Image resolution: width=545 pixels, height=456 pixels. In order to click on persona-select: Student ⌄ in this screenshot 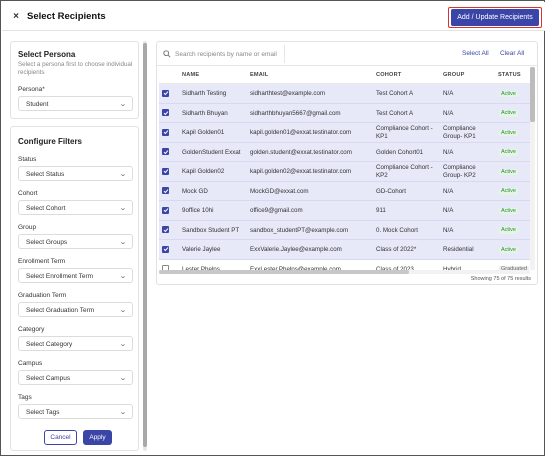, I will do `click(75, 103)`.